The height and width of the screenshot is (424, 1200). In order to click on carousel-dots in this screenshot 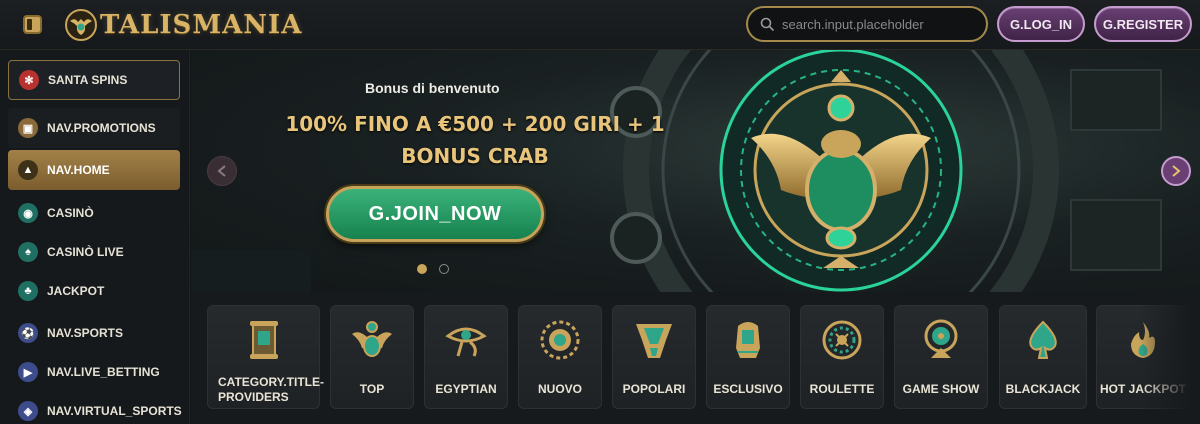, I will do `click(433, 269)`.